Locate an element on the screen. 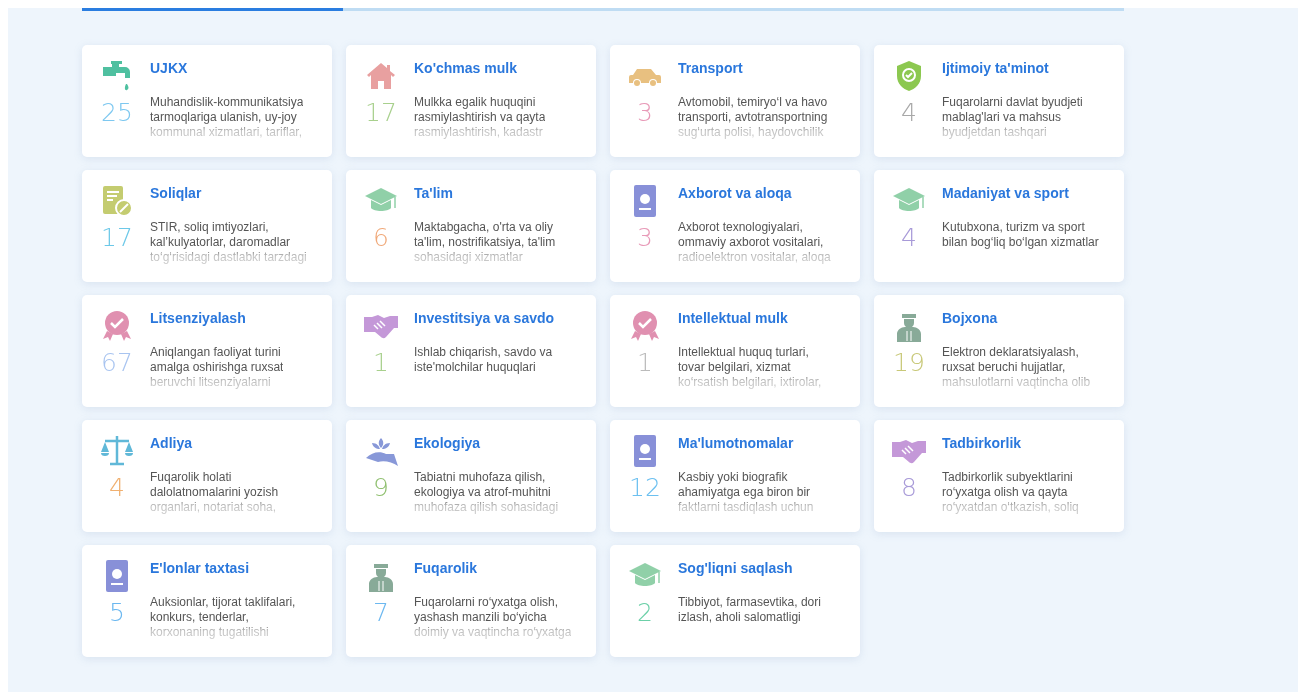 This screenshot has height=692, width=1306. category-card: 67 Litsenziyalash Aniqlangan faoliyat turini amalga oshirishga ruxsat beruvchi litsenziyalarni is located at coordinates (207, 351).